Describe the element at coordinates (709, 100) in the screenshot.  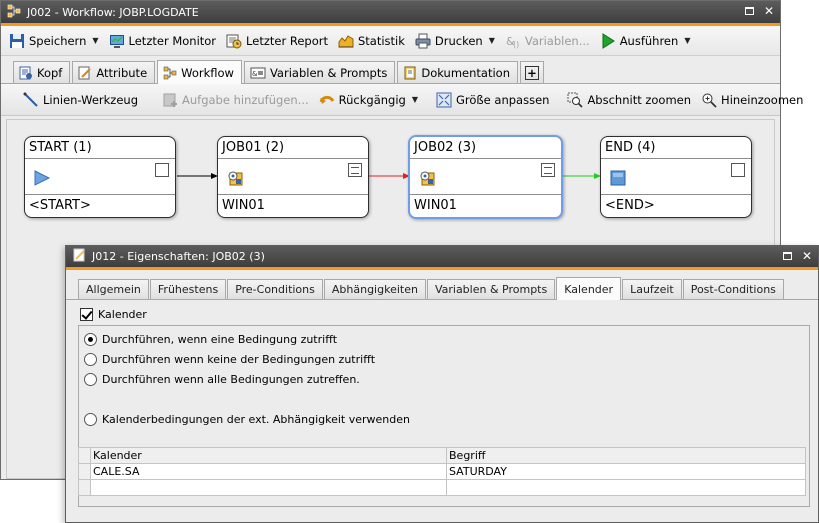
I see `zoom-in-icon` at that location.